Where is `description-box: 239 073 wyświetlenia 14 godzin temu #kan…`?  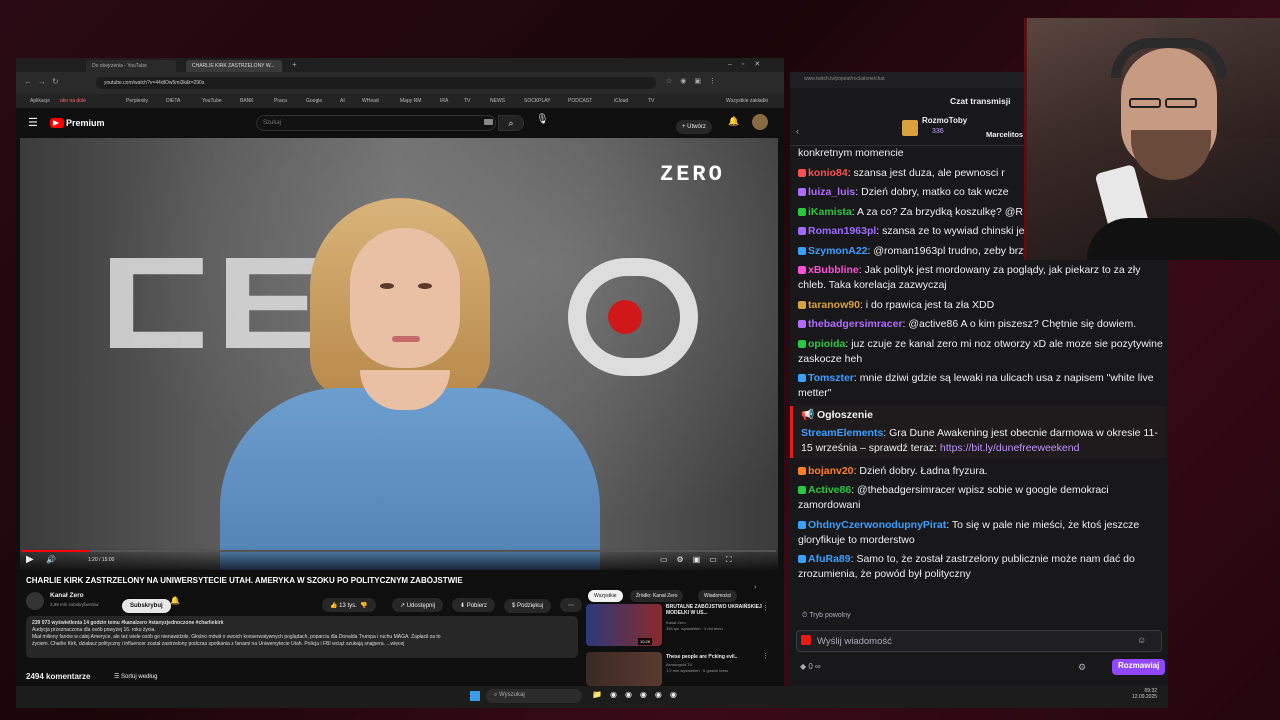
description-box: 239 073 wyświetlenia 14 godzin temu #kan… is located at coordinates (302, 637).